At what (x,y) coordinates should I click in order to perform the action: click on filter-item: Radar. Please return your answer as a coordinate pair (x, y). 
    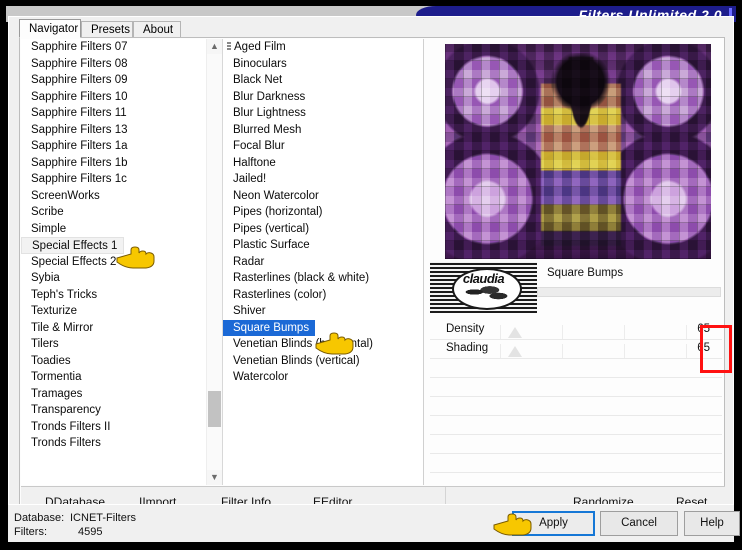
    Looking at the image, I should click on (323, 262).